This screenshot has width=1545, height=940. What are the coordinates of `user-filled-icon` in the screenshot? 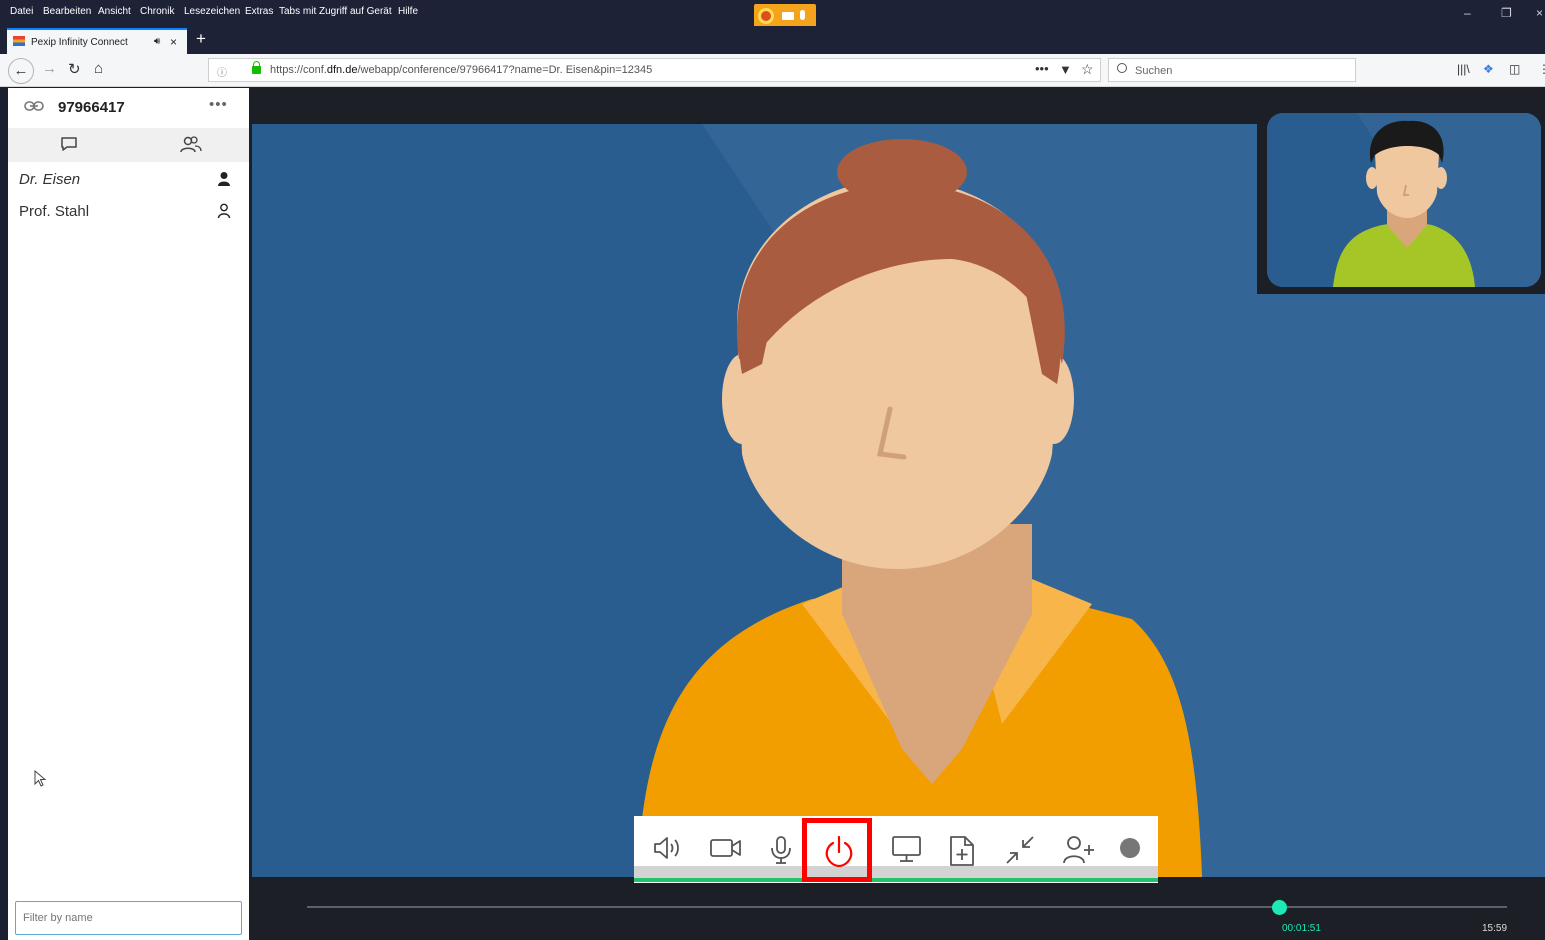 It's located at (224, 179).